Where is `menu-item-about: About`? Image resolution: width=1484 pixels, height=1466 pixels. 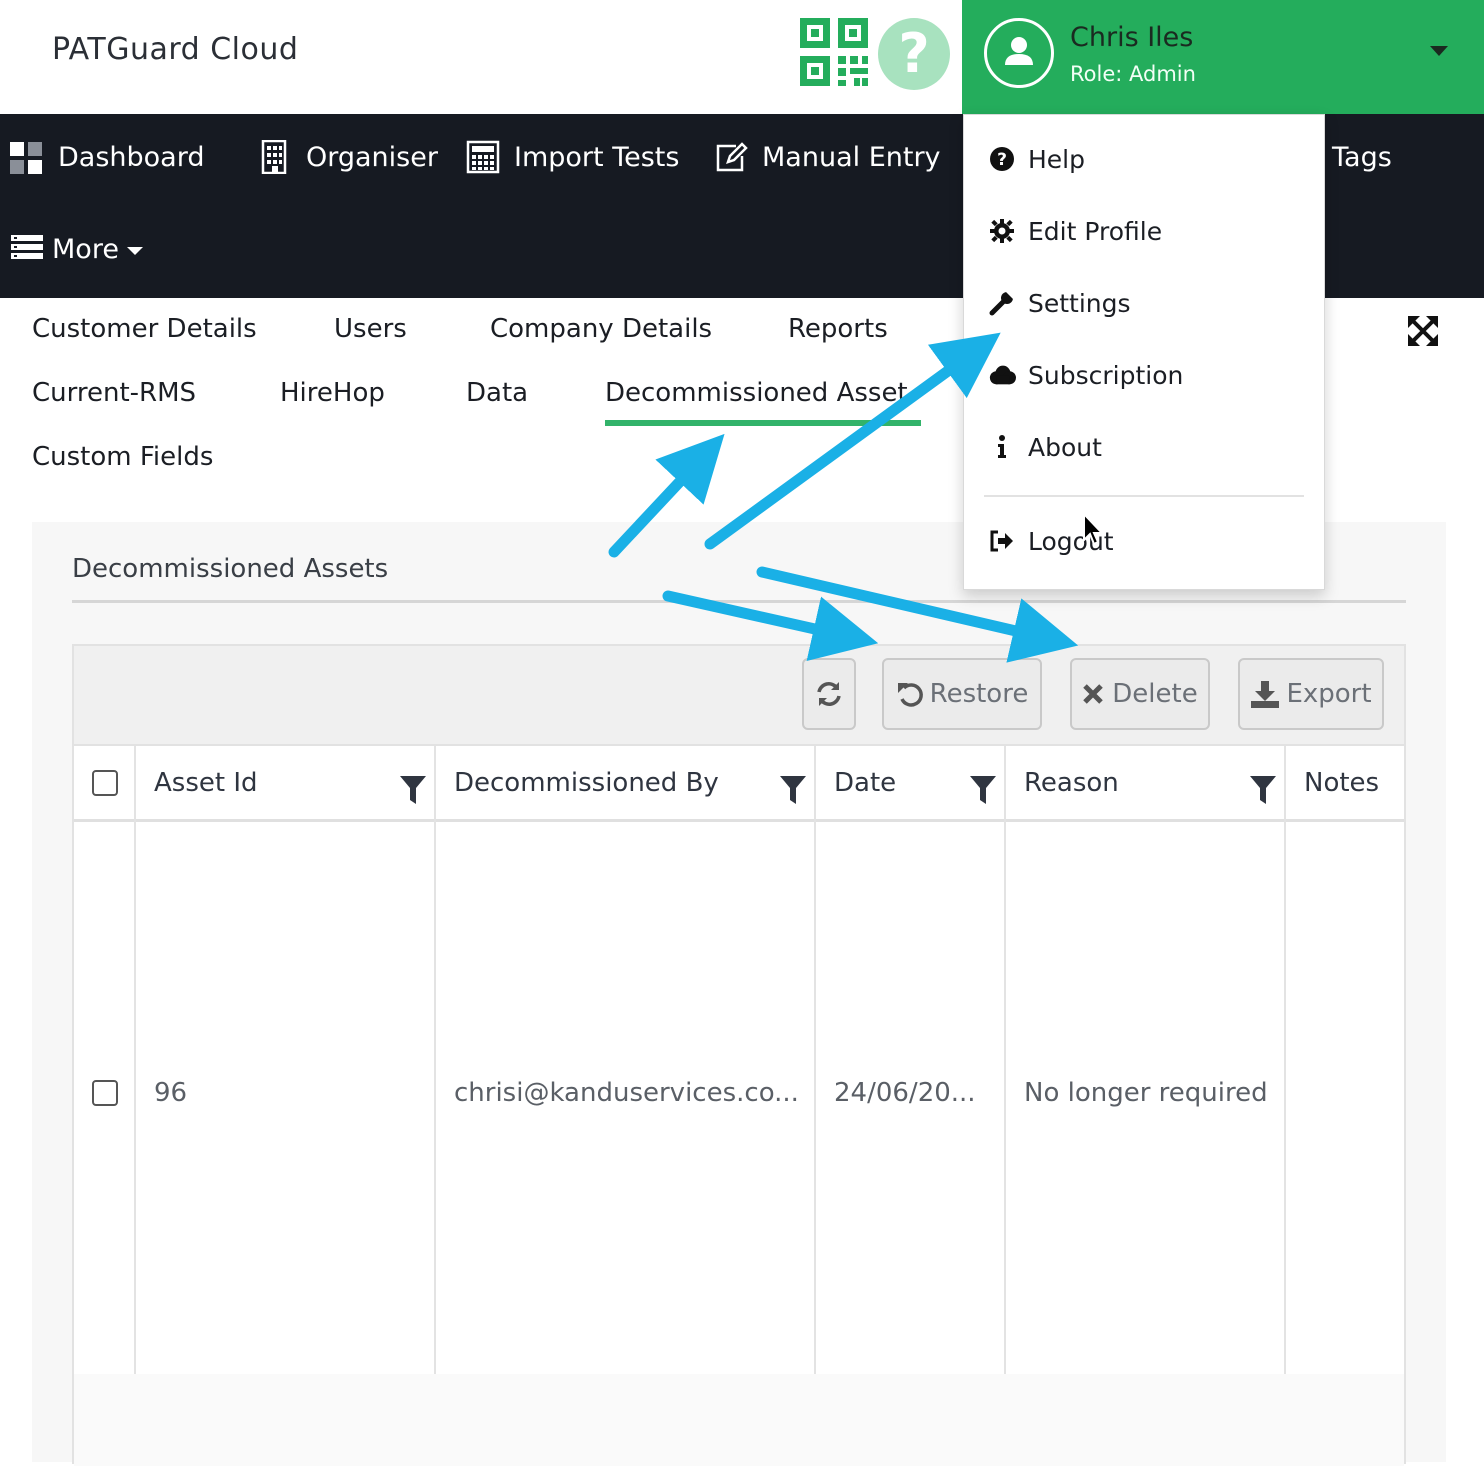
menu-item-about: About is located at coordinates (1050, 447).